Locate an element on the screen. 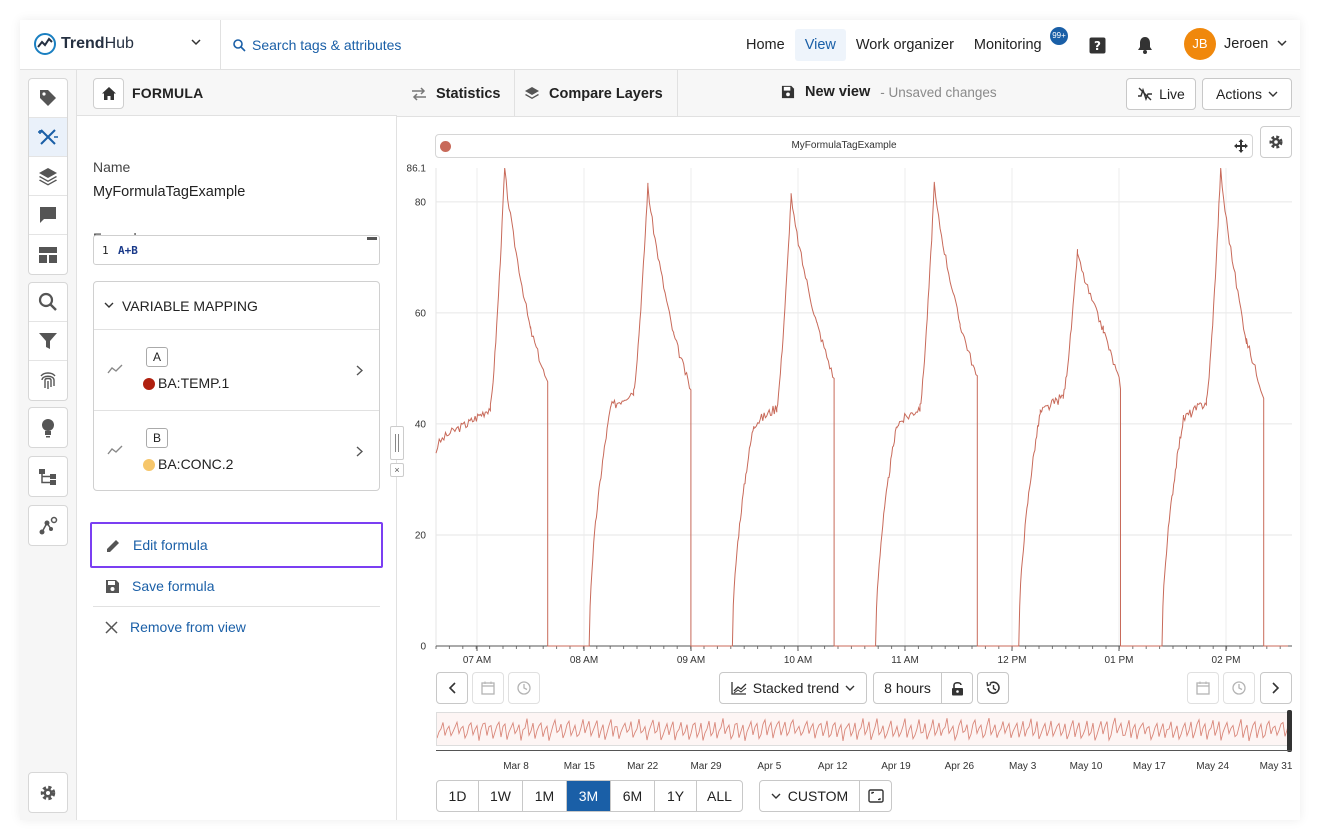 The image size is (1320, 840). rail-formula-button is located at coordinates (48, 137).